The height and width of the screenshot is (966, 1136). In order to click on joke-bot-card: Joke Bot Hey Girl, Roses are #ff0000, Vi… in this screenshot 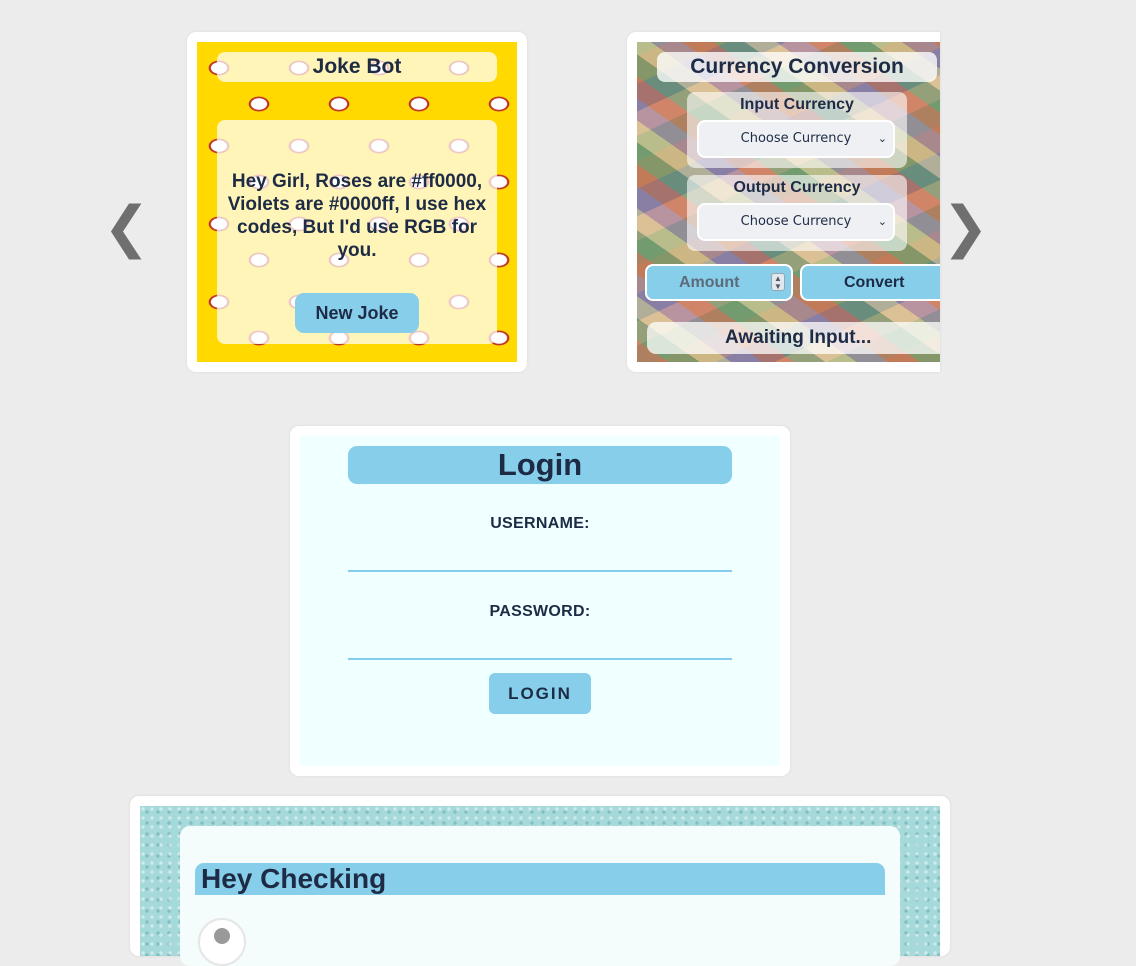, I will do `click(357, 202)`.